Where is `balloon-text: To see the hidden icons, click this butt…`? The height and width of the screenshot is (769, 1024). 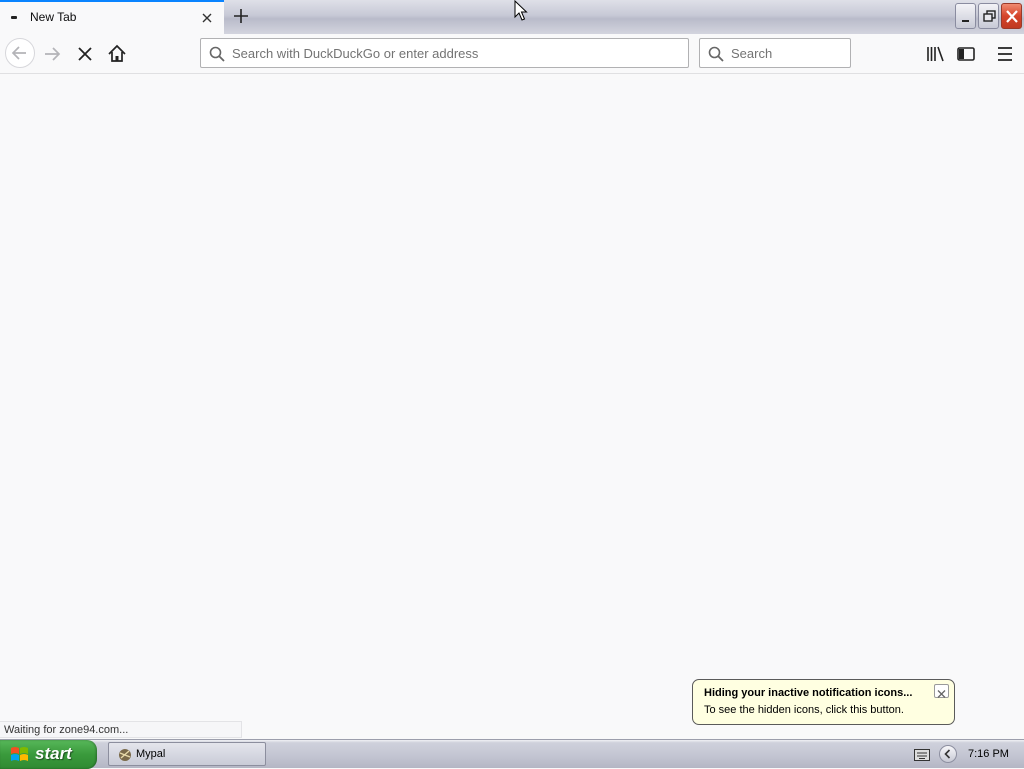 balloon-text: To see the hidden icons, click this butt… is located at coordinates (804, 710).